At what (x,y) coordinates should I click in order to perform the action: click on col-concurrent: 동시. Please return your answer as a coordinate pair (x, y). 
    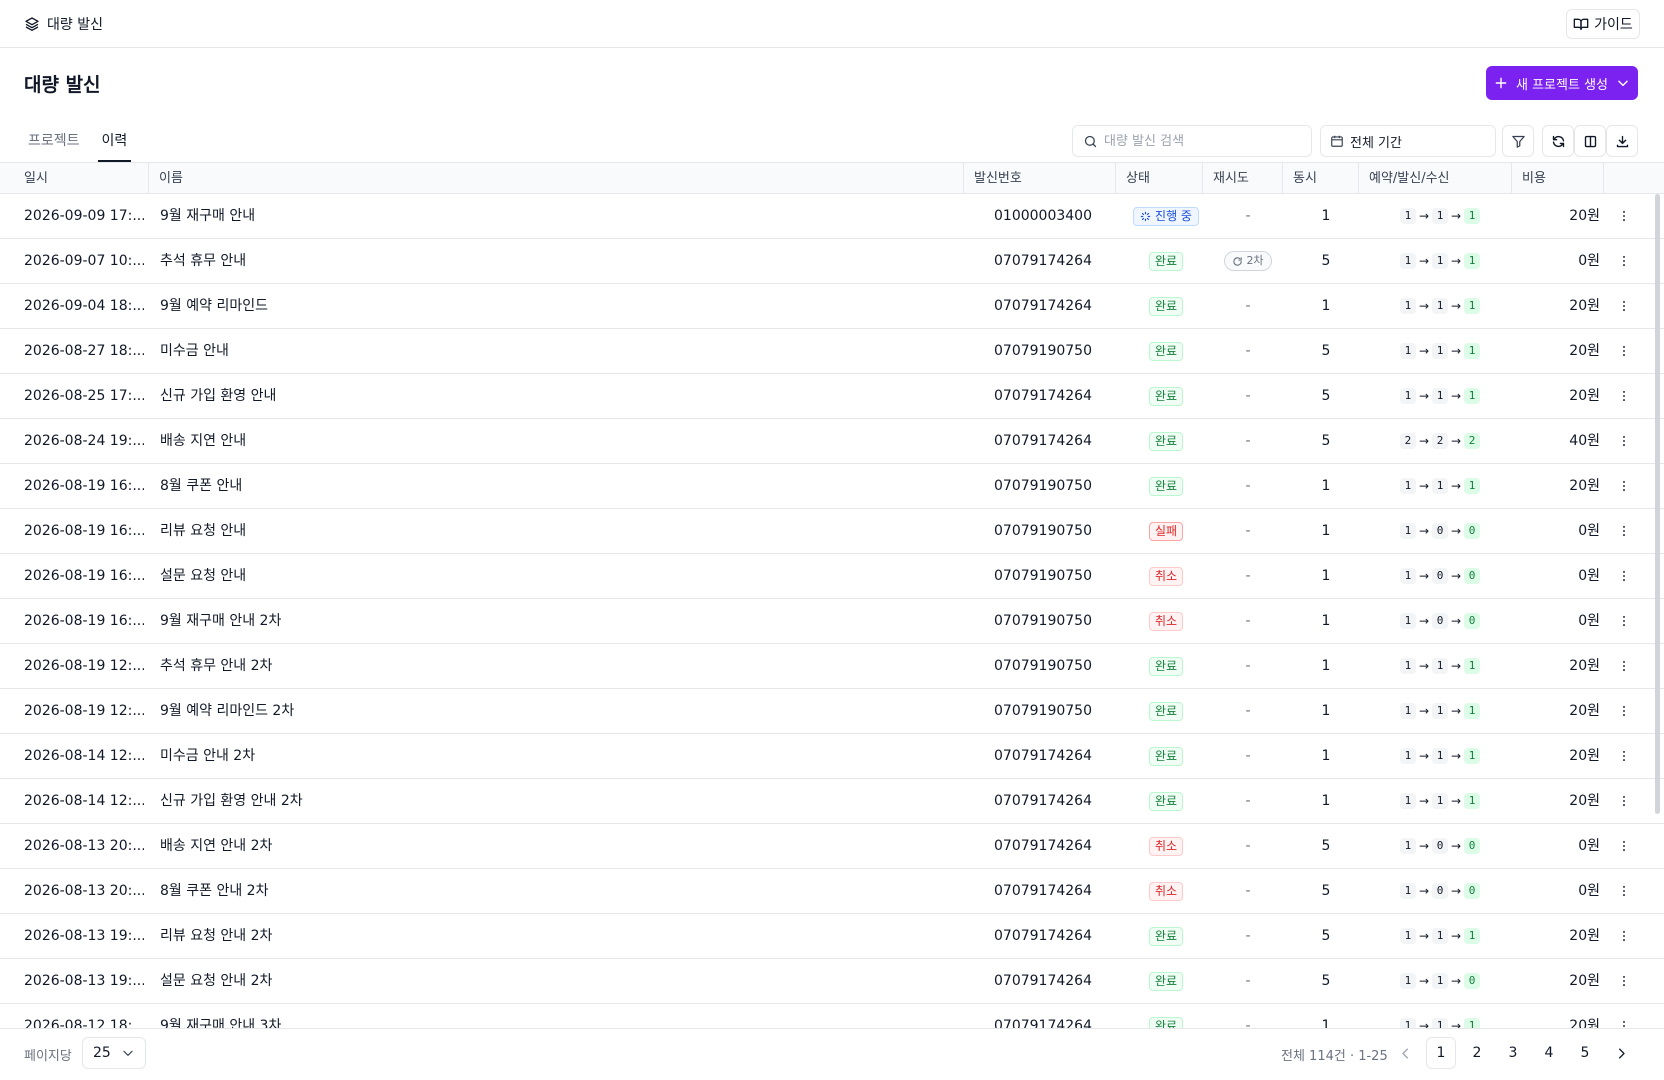
    Looking at the image, I should click on (1321, 178).